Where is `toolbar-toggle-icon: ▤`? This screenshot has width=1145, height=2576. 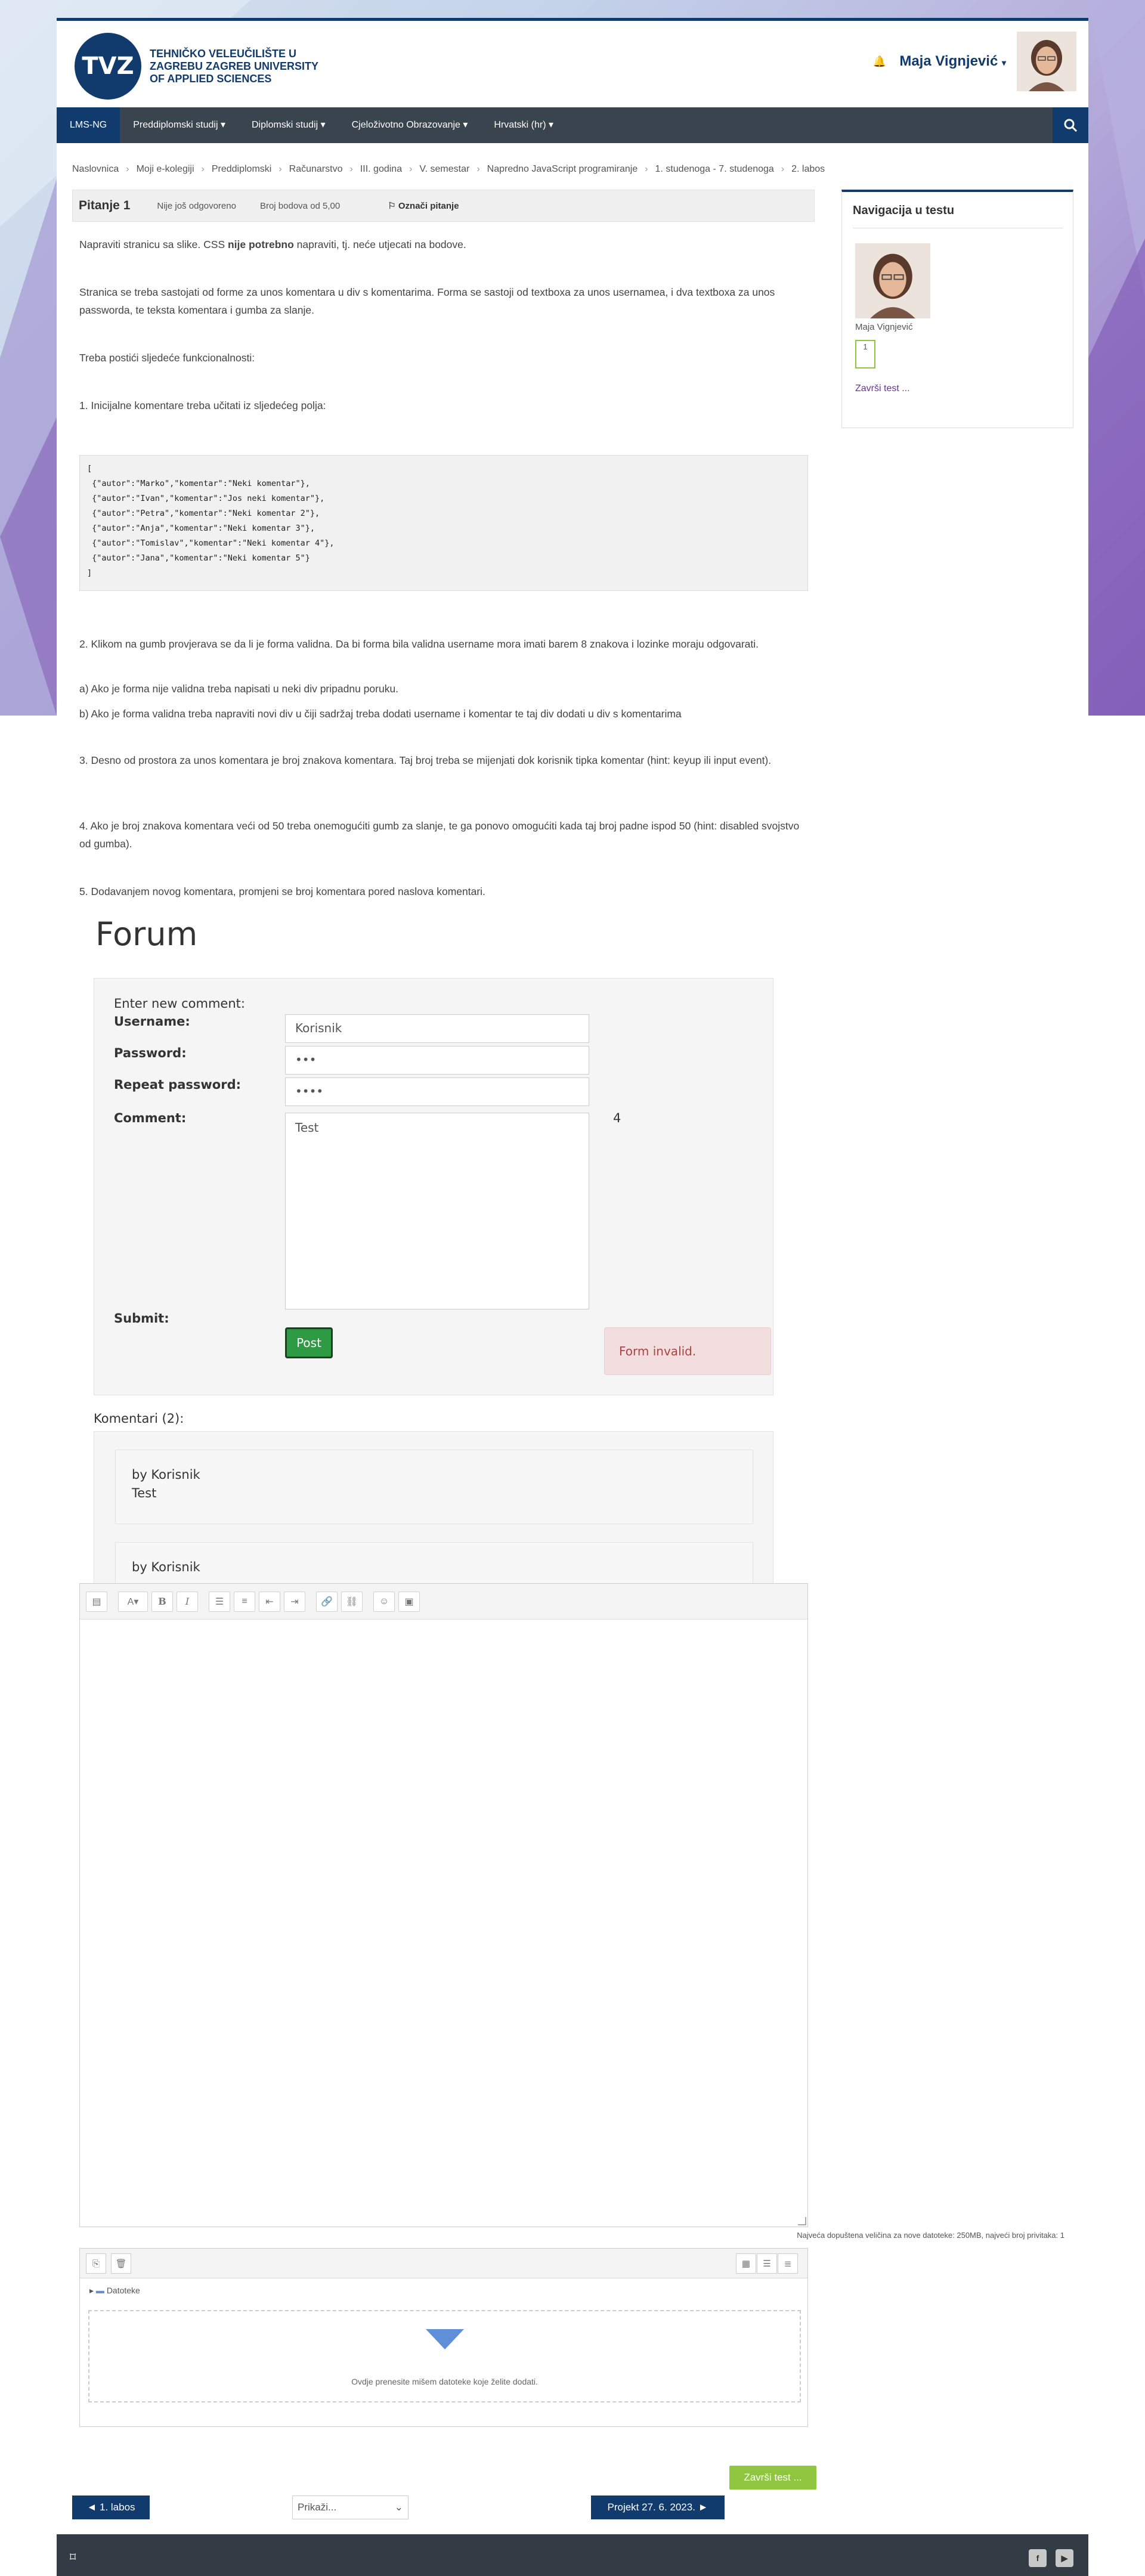
toolbar-toggle-icon: ▤ is located at coordinates (96, 1602).